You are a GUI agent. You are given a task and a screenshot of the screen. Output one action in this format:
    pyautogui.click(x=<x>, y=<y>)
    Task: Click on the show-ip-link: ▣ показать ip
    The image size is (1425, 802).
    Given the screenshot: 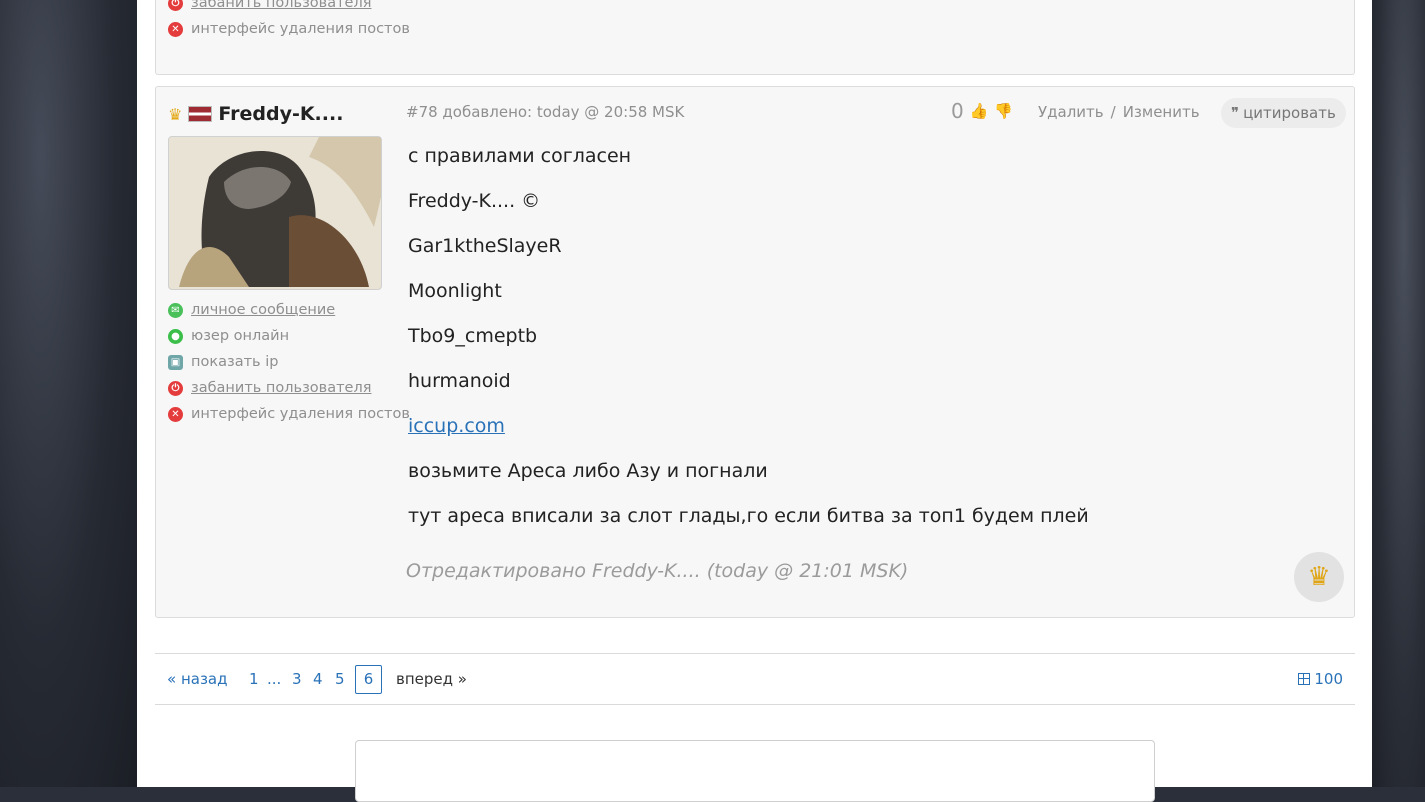 What is the action you would take?
    pyautogui.click(x=289, y=362)
    